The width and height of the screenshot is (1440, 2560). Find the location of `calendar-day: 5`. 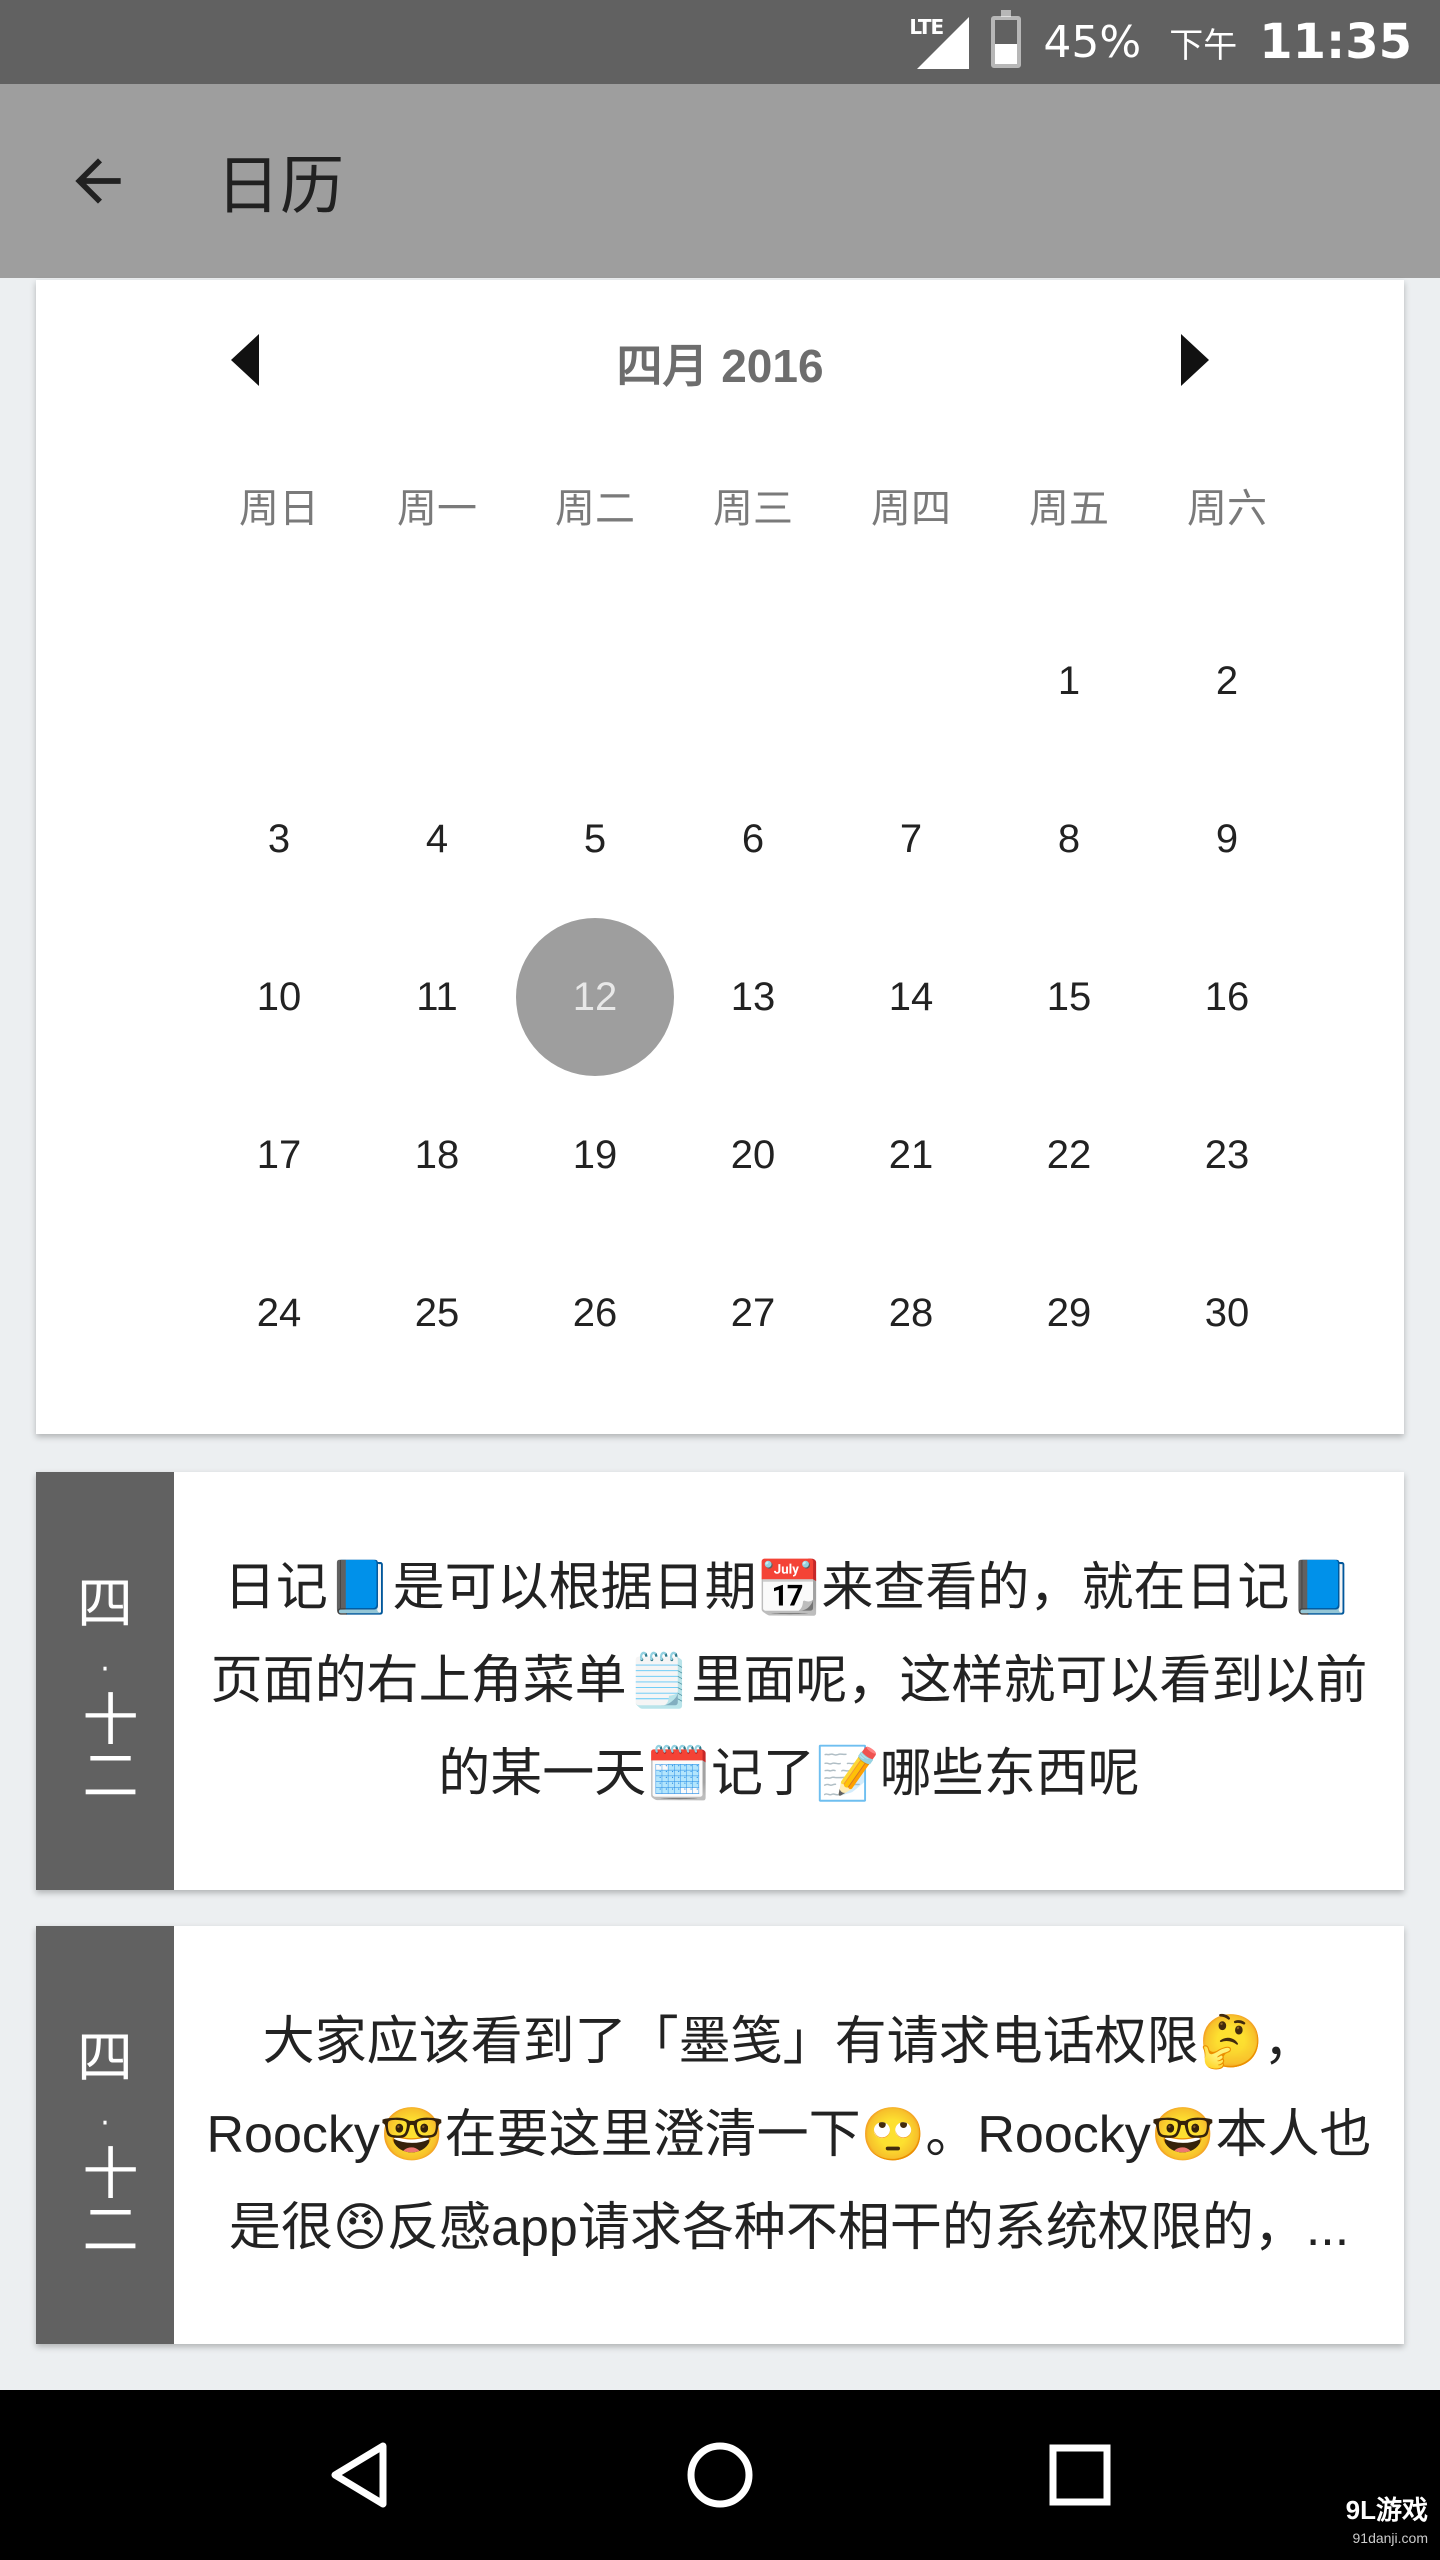

calendar-day: 5 is located at coordinates (595, 839).